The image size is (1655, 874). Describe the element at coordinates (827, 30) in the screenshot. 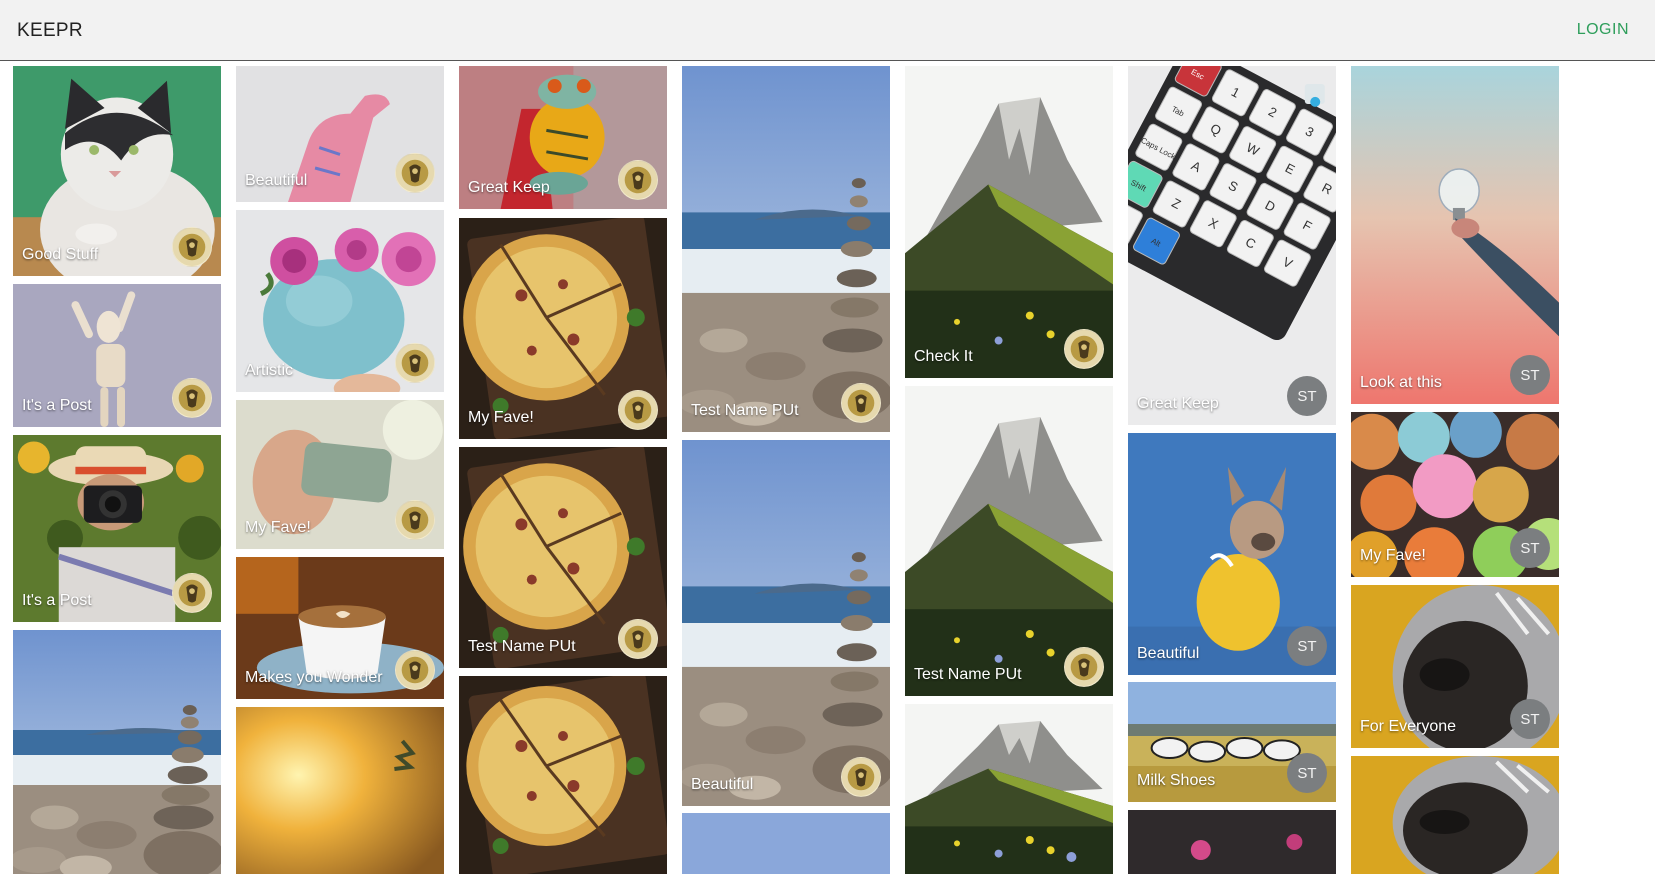

I see `top-navbar: KEEPR LOGIN` at that location.